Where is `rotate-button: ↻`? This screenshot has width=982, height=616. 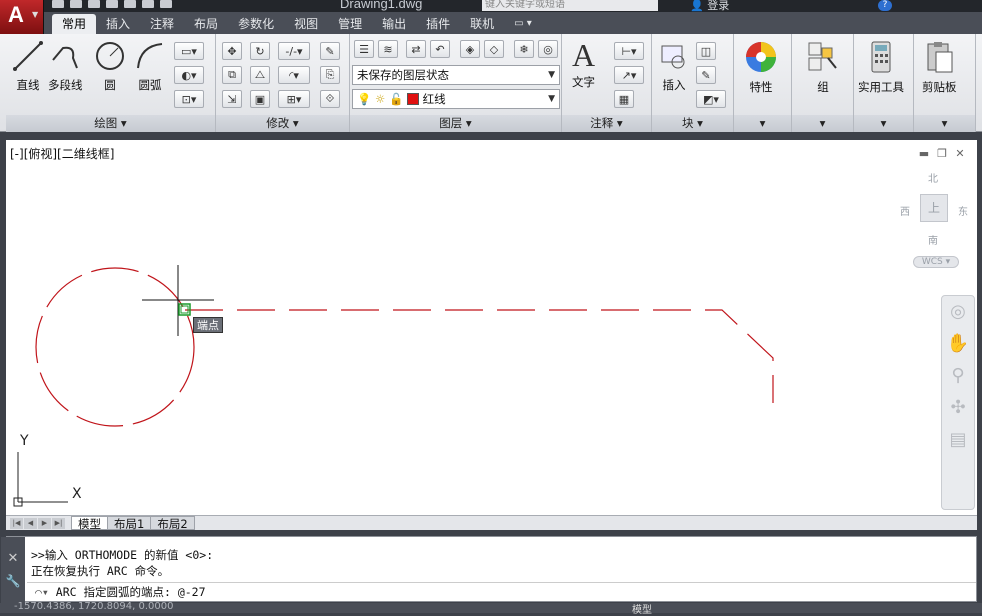
rotate-button: ↻ is located at coordinates (260, 51).